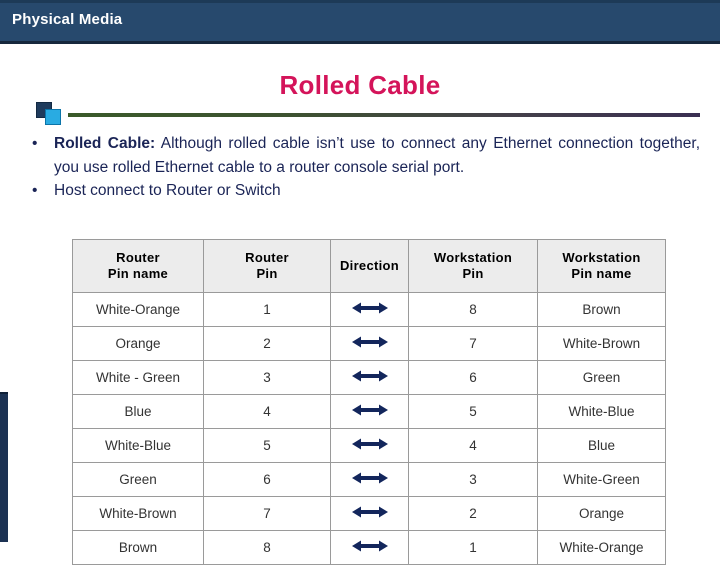 The width and height of the screenshot is (720, 565). I want to click on table-row: White-Blue 5 4 Blue, so click(369, 445).